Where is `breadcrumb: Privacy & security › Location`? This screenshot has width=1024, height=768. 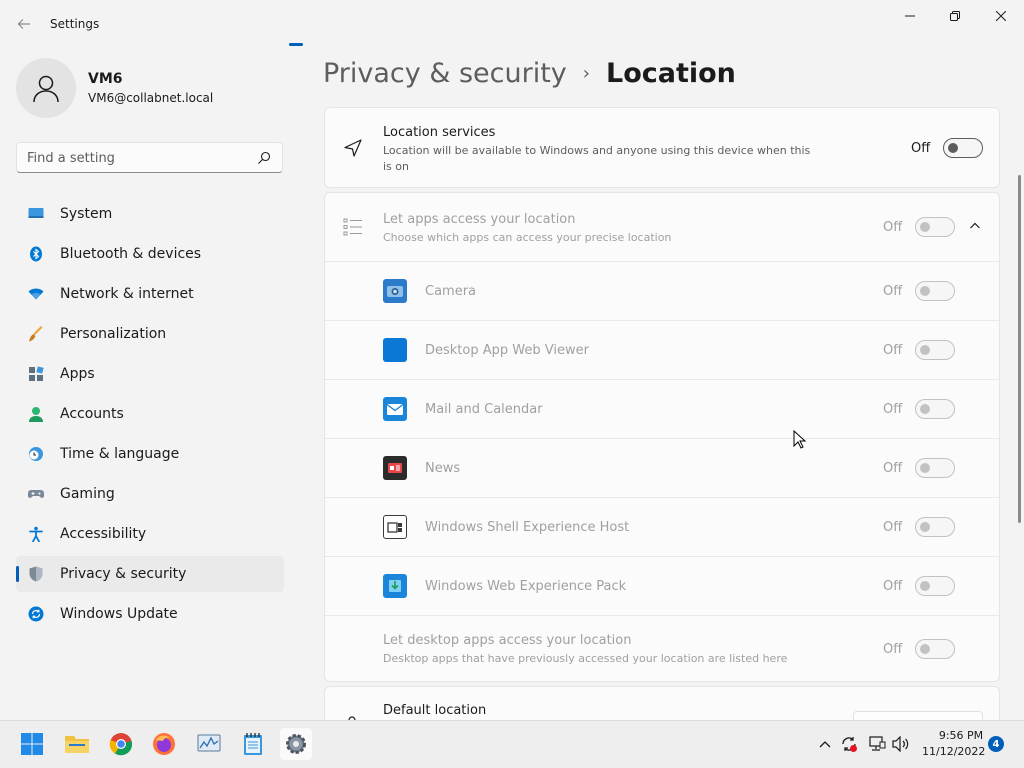 breadcrumb: Privacy & security › Location is located at coordinates (529, 73).